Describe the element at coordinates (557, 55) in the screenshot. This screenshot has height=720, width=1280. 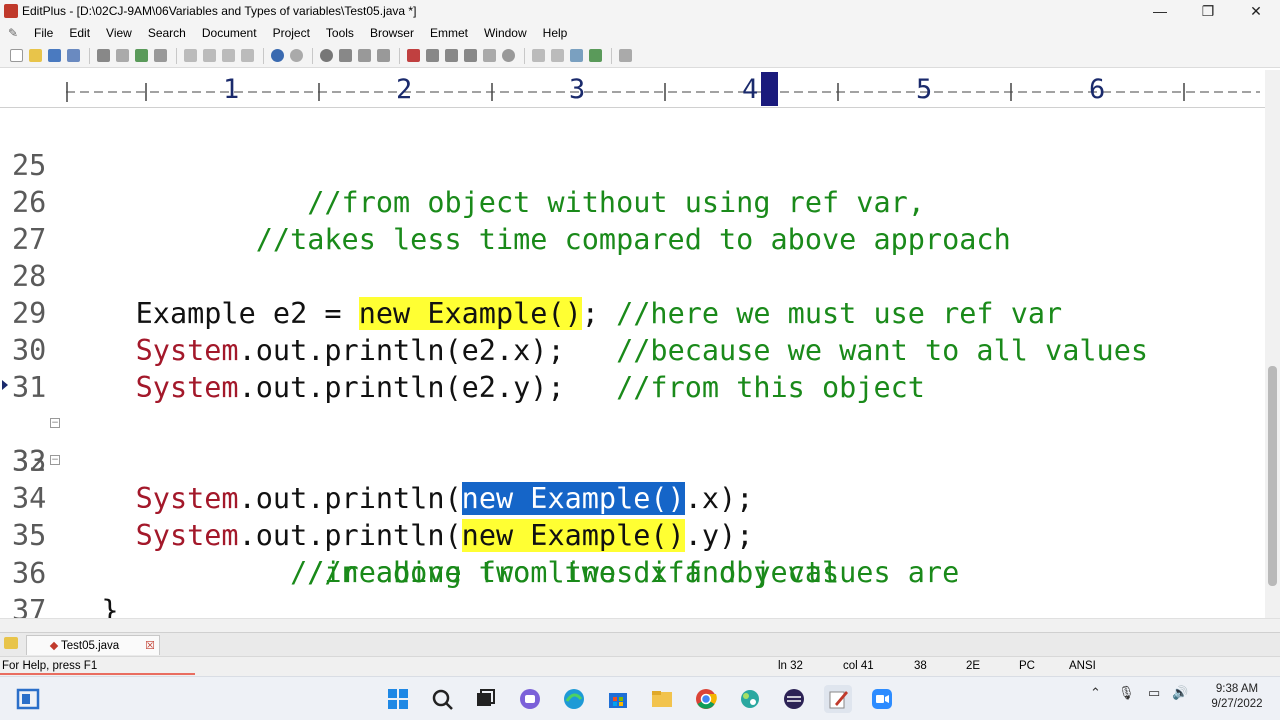
I see `window-cascade-icon` at that location.